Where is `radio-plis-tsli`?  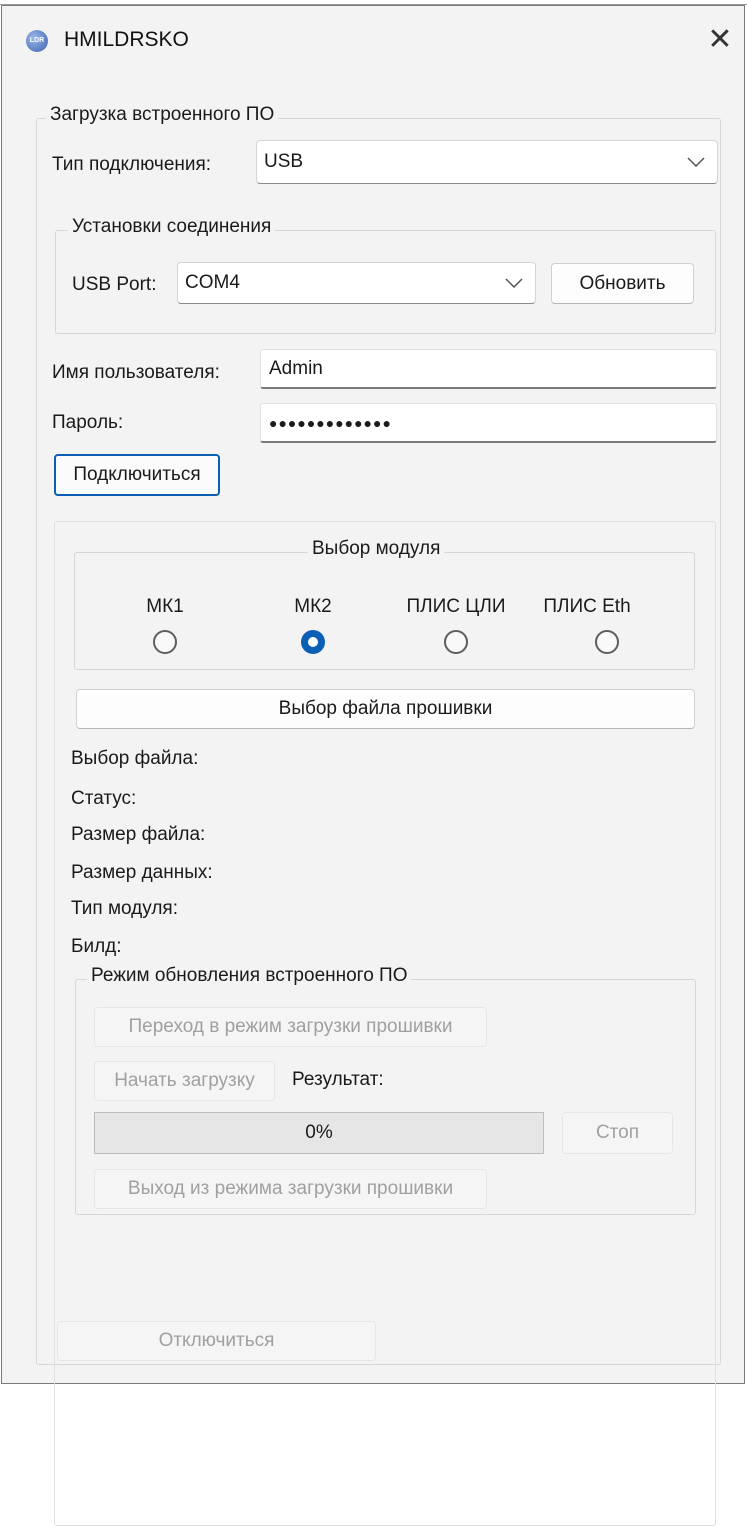 radio-plis-tsli is located at coordinates (456, 642).